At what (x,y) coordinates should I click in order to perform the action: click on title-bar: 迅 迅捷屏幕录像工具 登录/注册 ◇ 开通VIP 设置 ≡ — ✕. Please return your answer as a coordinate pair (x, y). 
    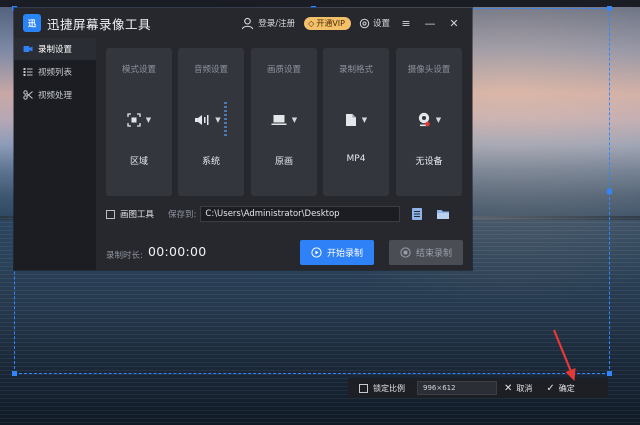
    Looking at the image, I should click on (243, 23).